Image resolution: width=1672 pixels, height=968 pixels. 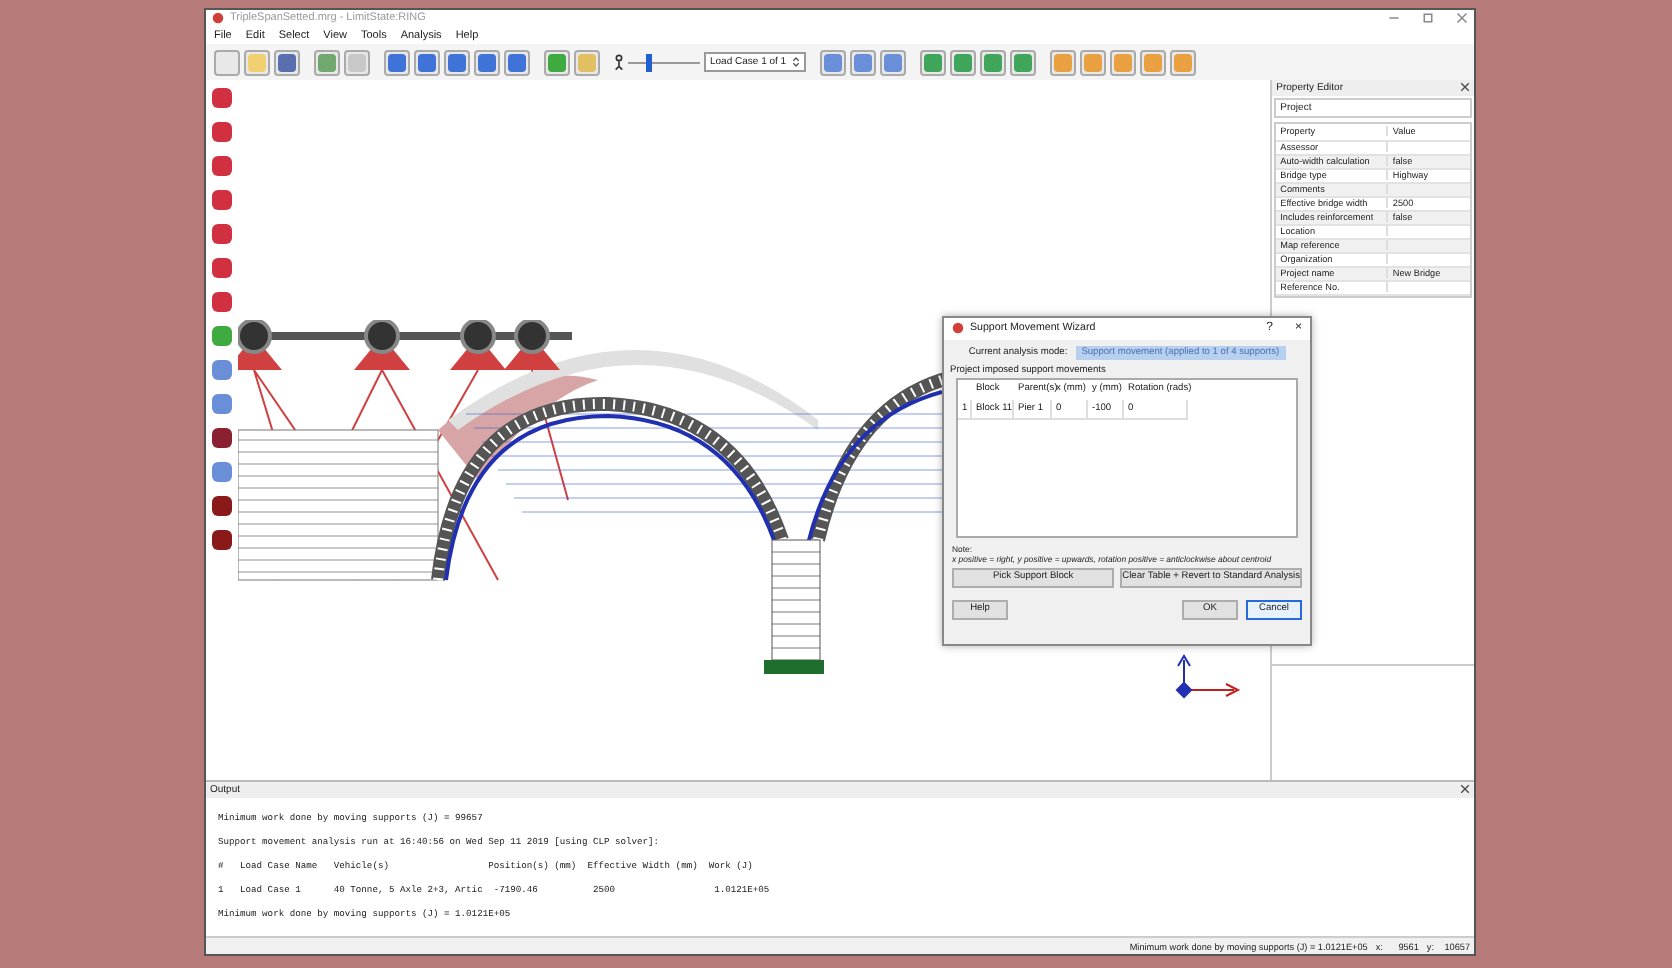 I want to click on axes-icon, so click(x=1207, y=675).